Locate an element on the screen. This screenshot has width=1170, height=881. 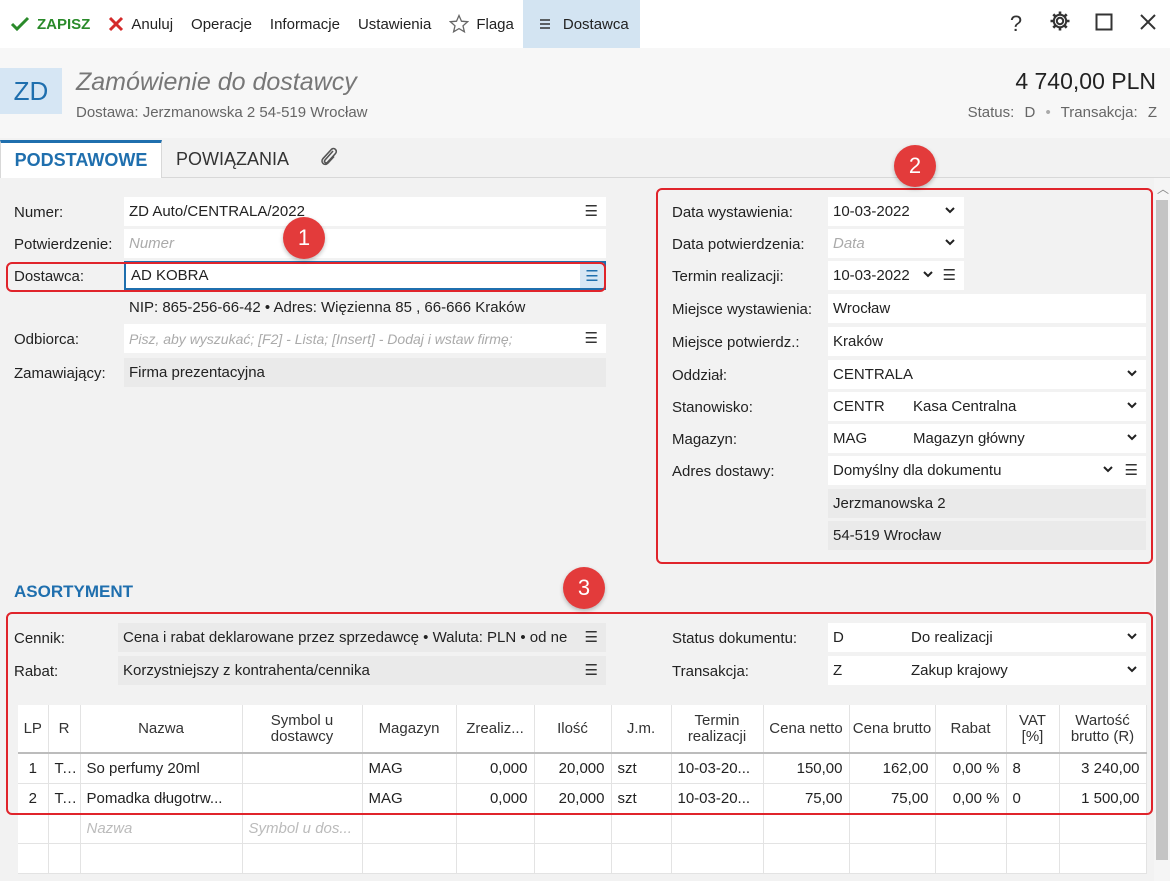
chevron-up-icon: ︿ is located at coordinates (1163, 188).